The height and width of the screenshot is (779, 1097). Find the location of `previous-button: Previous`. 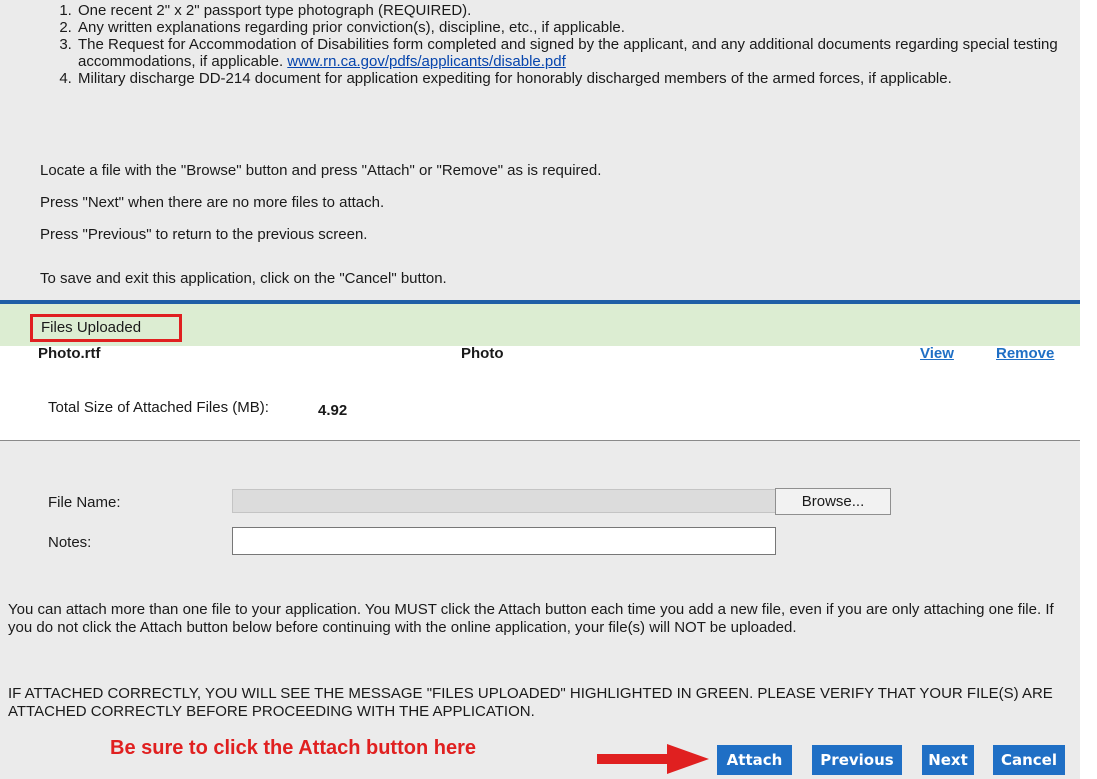

previous-button: Previous is located at coordinates (857, 760).